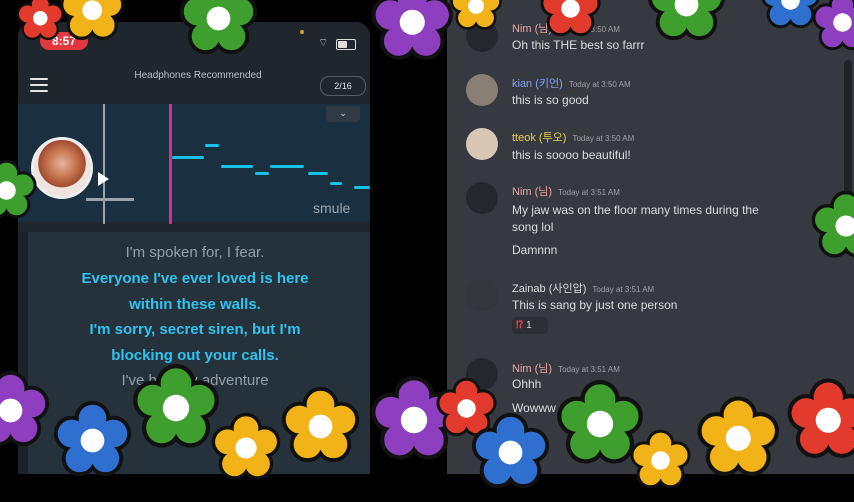 This screenshot has height=502, width=854. I want to click on mic-stand, so click(110, 199).